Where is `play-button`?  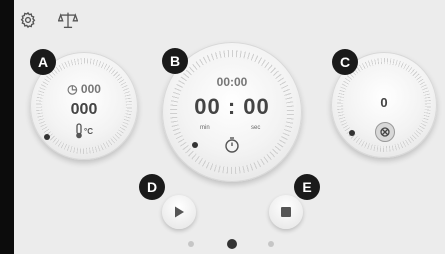
play-button is located at coordinates (179, 212).